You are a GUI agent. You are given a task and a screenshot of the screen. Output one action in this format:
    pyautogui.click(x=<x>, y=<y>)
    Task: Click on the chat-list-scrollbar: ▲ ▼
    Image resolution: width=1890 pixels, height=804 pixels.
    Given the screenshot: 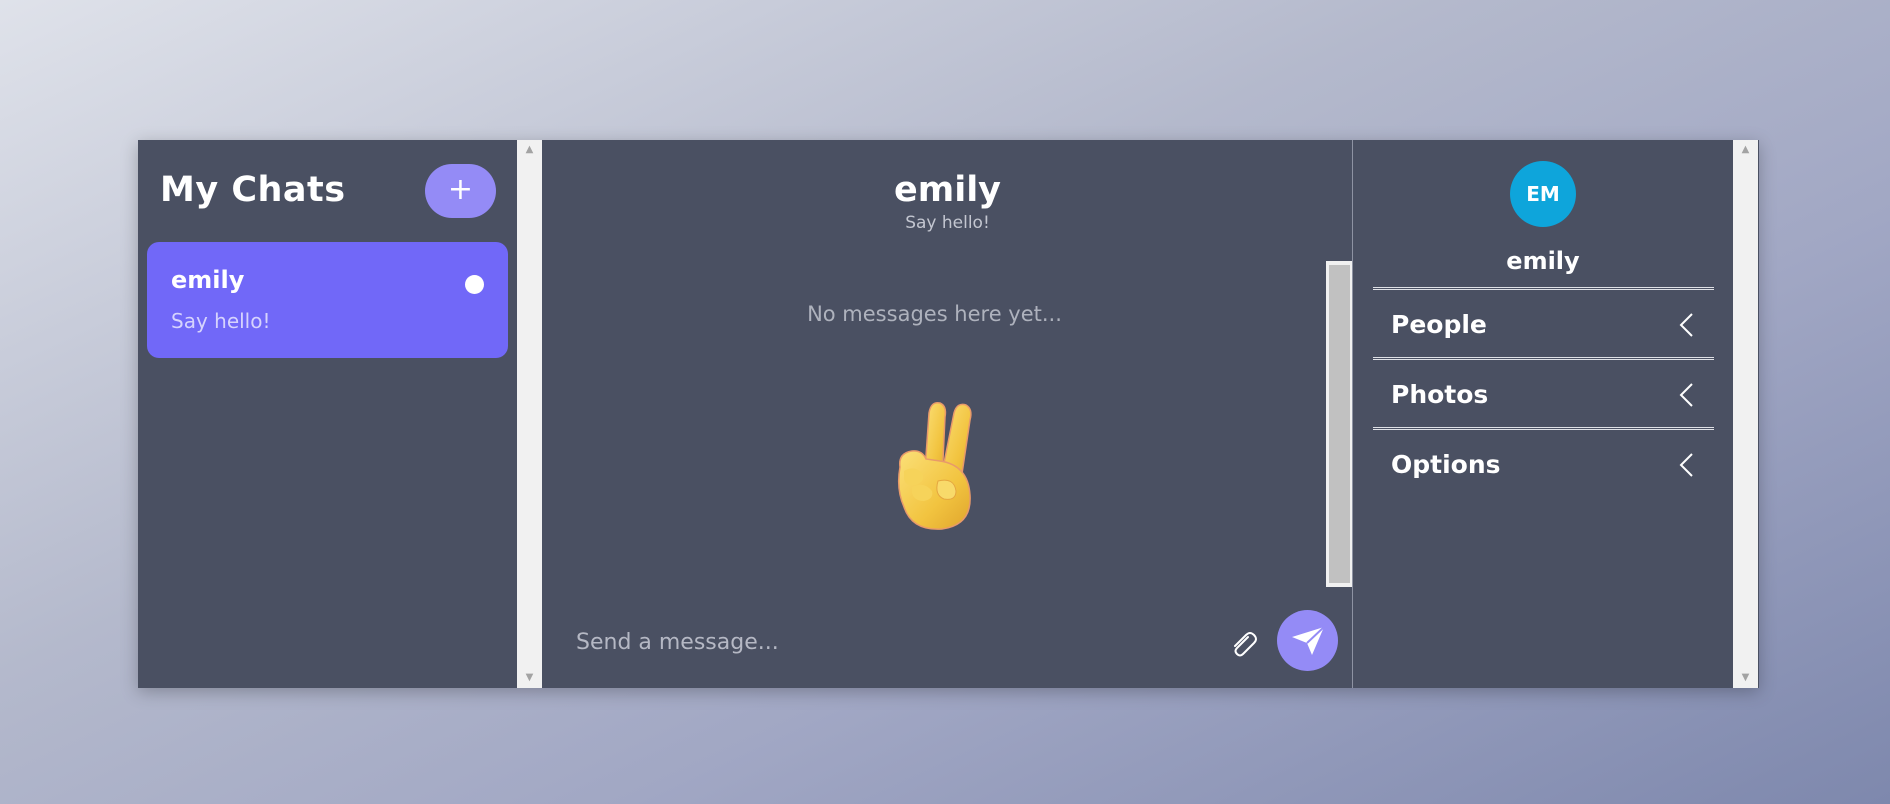 What is the action you would take?
    pyautogui.click(x=529, y=414)
    